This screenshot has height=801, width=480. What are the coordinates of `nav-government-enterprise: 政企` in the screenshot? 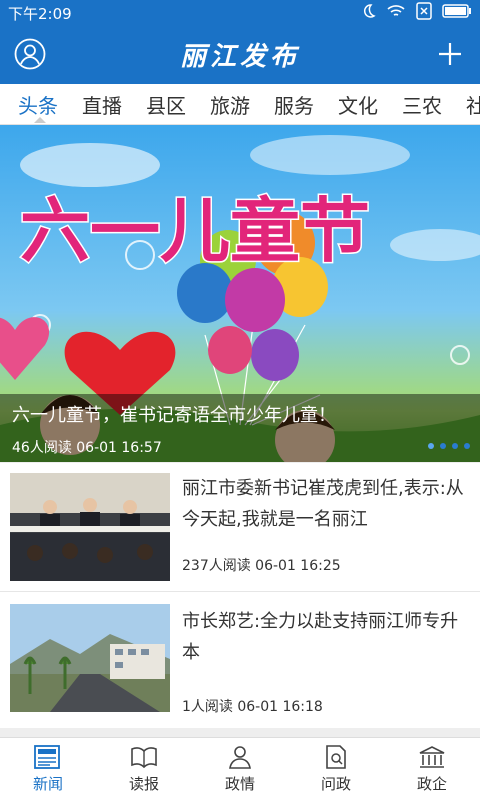 It's located at (432, 769).